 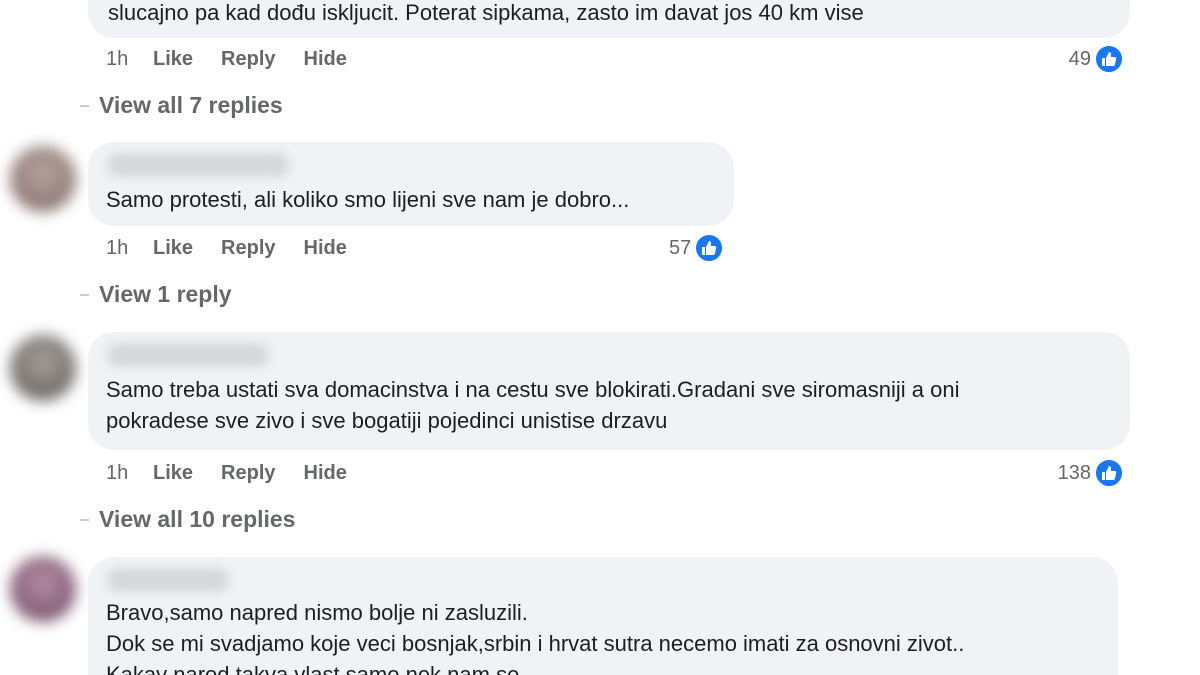 What do you see at coordinates (1074, 472) in the screenshot?
I see `reaction-count: 138` at bounding box center [1074, 472].